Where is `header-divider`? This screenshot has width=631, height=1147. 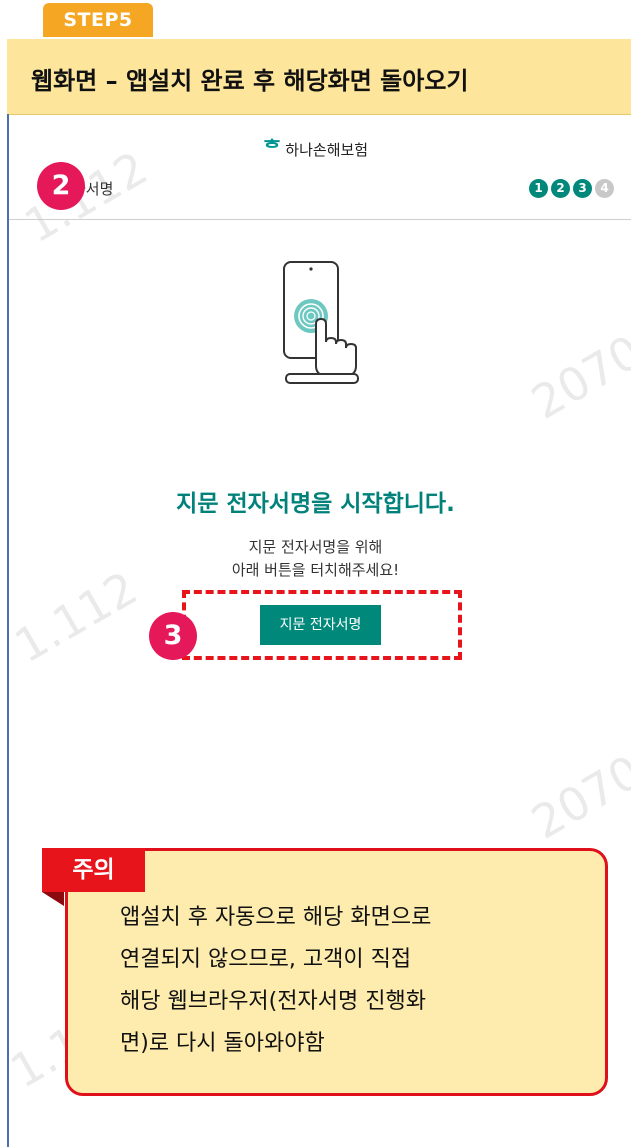 header-divider is located at coordinates (320, 219).